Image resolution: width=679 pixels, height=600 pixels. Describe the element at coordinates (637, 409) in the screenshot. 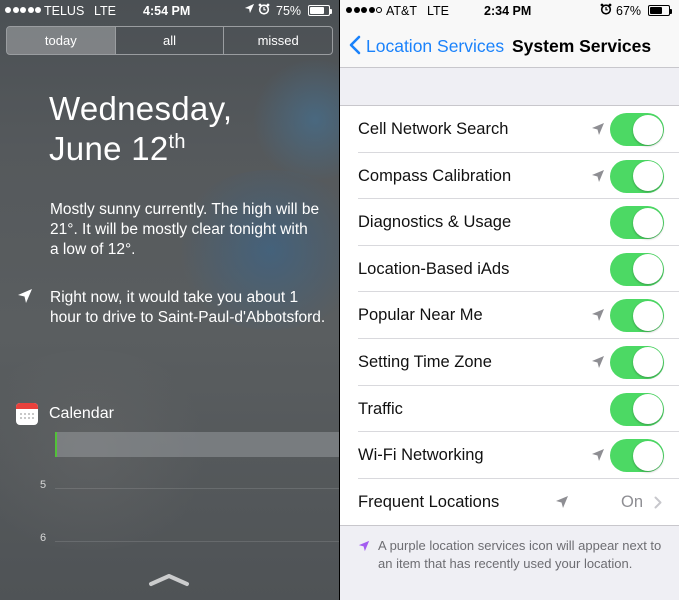

I see `traffic-toggle` at that location.